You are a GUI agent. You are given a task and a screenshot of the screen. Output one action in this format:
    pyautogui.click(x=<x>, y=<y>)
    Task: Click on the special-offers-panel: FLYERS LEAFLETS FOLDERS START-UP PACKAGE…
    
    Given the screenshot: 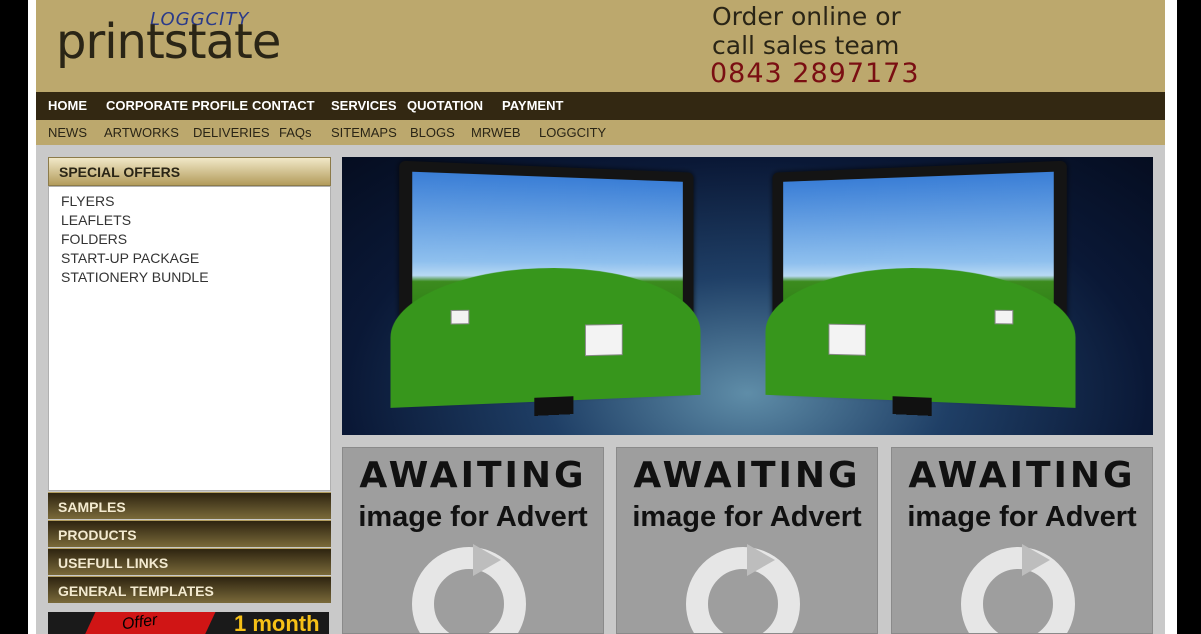 What is the action you would take?
    pyautogui.click(x=189, y=338)
    